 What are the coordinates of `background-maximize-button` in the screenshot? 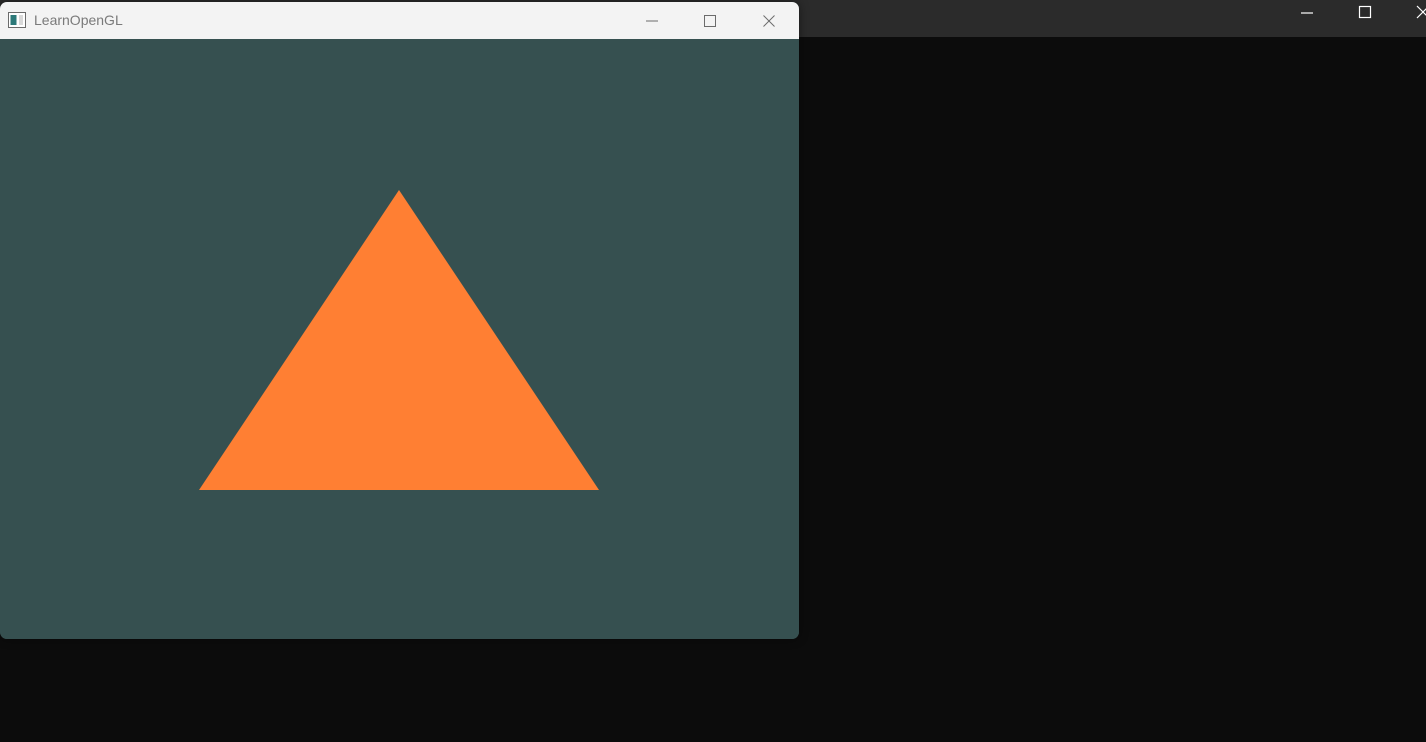 It's located at (1365, 12).